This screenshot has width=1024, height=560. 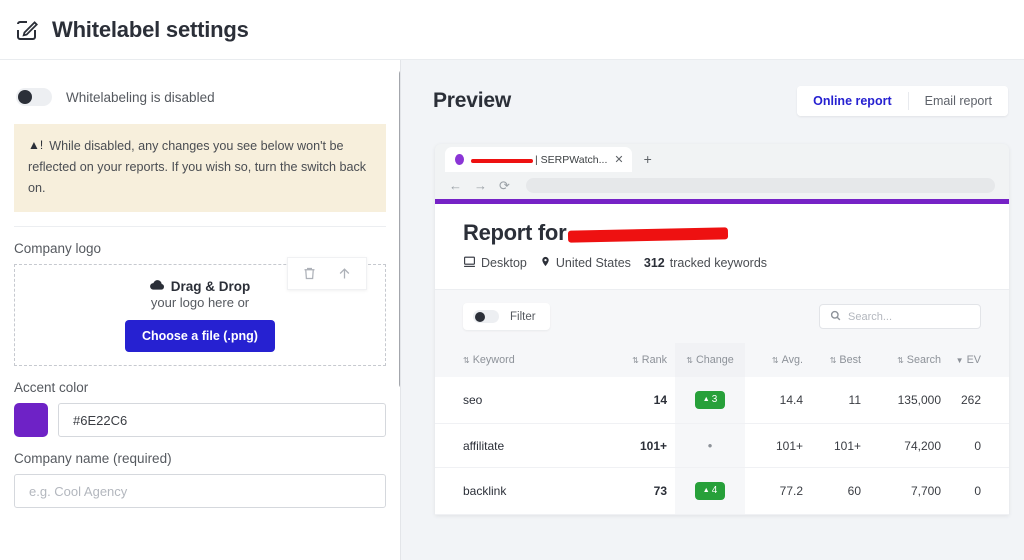 I want to click on cell-ev: 262, so click(x=979, y=400).